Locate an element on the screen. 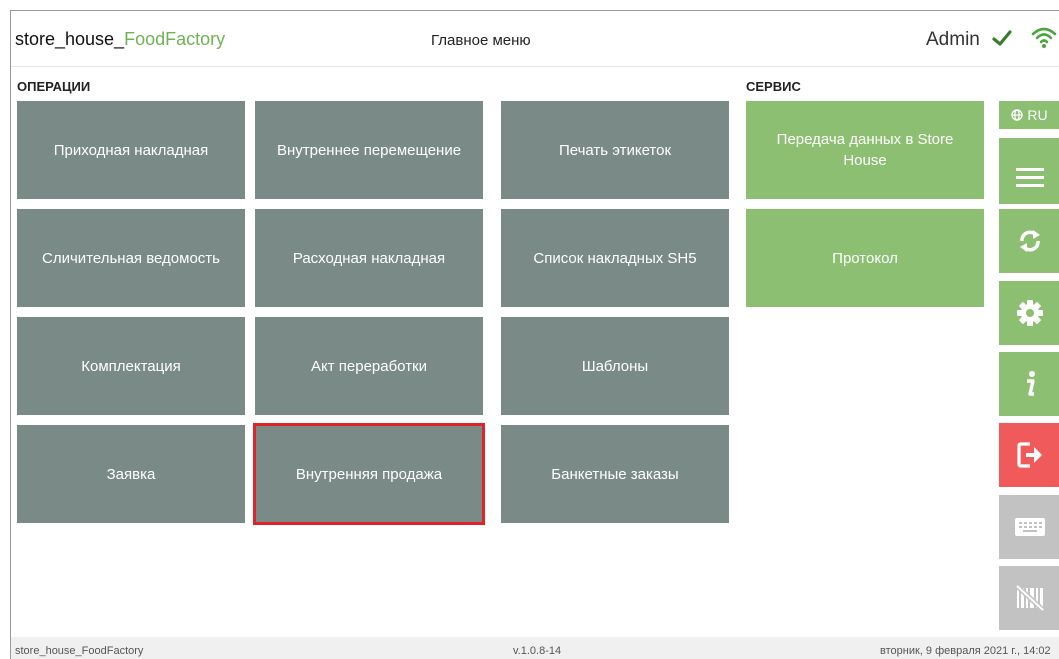 The height and width of the screenshot is (659, 1059). tile-banquet-orders: Банкетные заказы is located at coordinates (615, 474).